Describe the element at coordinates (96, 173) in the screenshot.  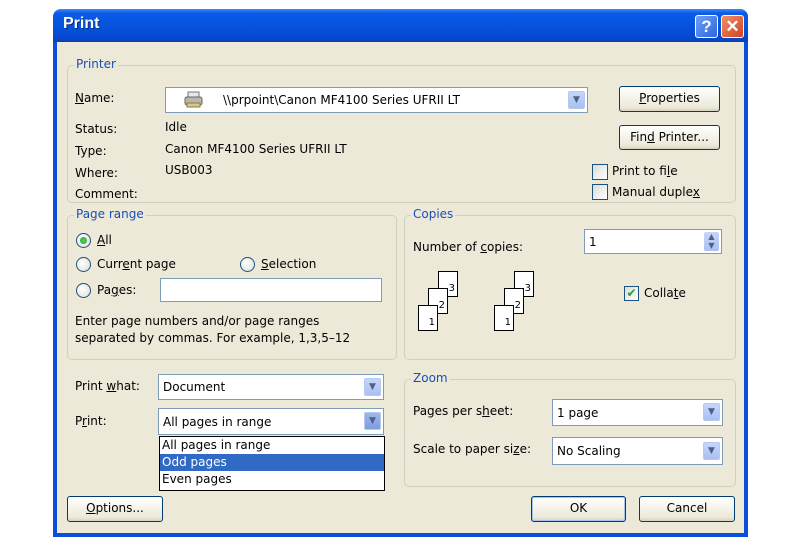
I see `where-label: Where:` at that location.